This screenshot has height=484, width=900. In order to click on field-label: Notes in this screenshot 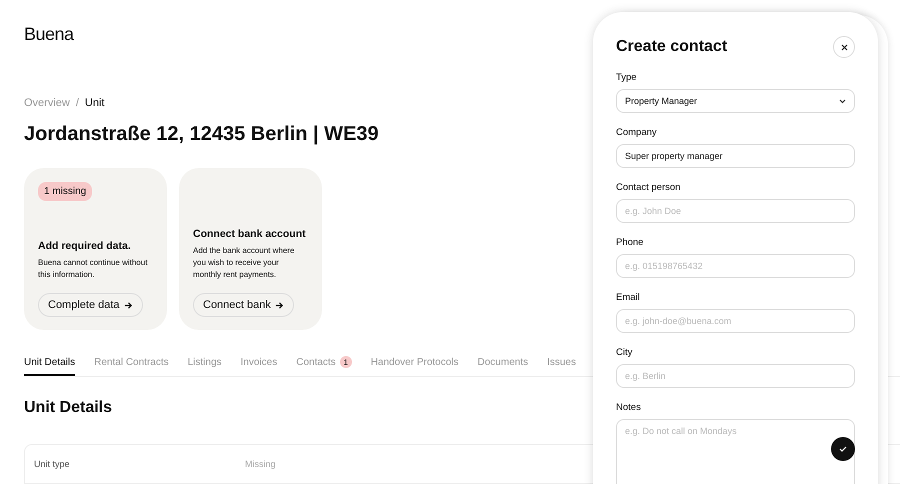, I will do `click(628, 407)`.